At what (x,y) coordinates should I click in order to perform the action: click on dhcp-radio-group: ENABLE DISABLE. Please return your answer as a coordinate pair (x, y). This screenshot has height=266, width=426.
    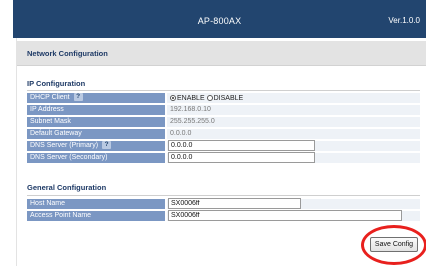
    Looking at the image, I should click on (207, 98).